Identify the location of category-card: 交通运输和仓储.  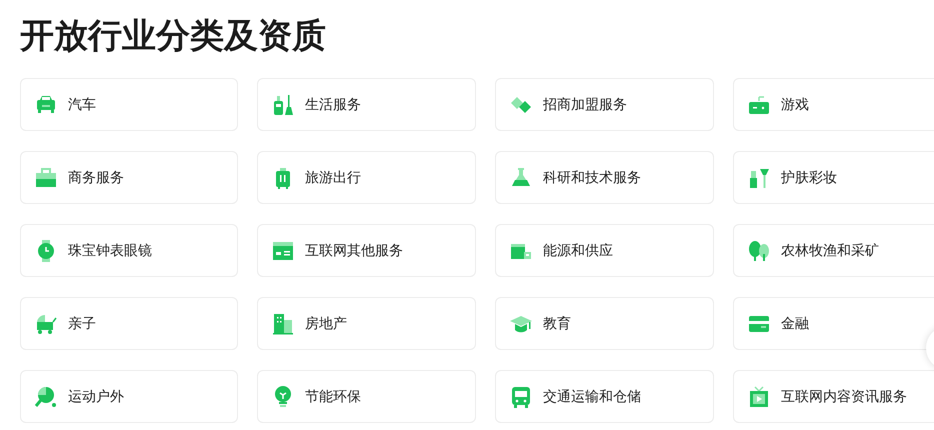
(604, 396).